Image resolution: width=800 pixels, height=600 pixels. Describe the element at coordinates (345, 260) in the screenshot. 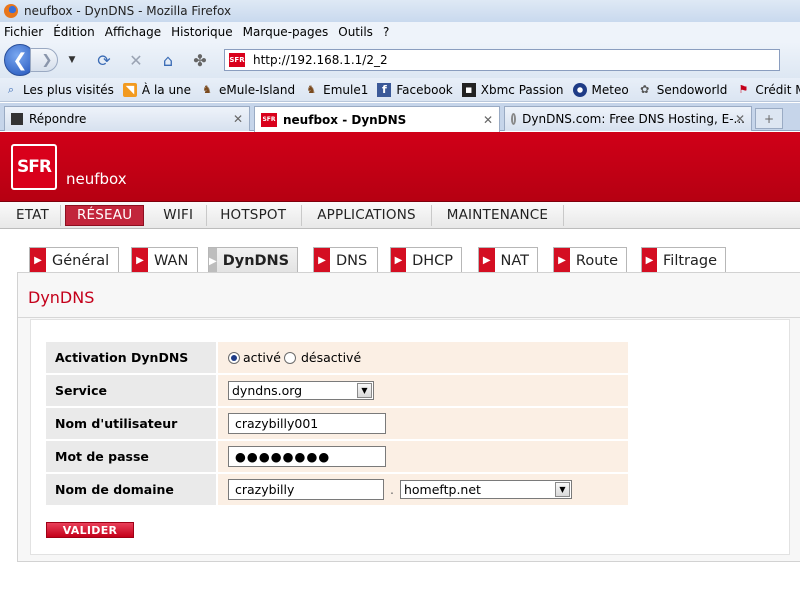

I see `tab-dns: ▶ DNS` at that location.